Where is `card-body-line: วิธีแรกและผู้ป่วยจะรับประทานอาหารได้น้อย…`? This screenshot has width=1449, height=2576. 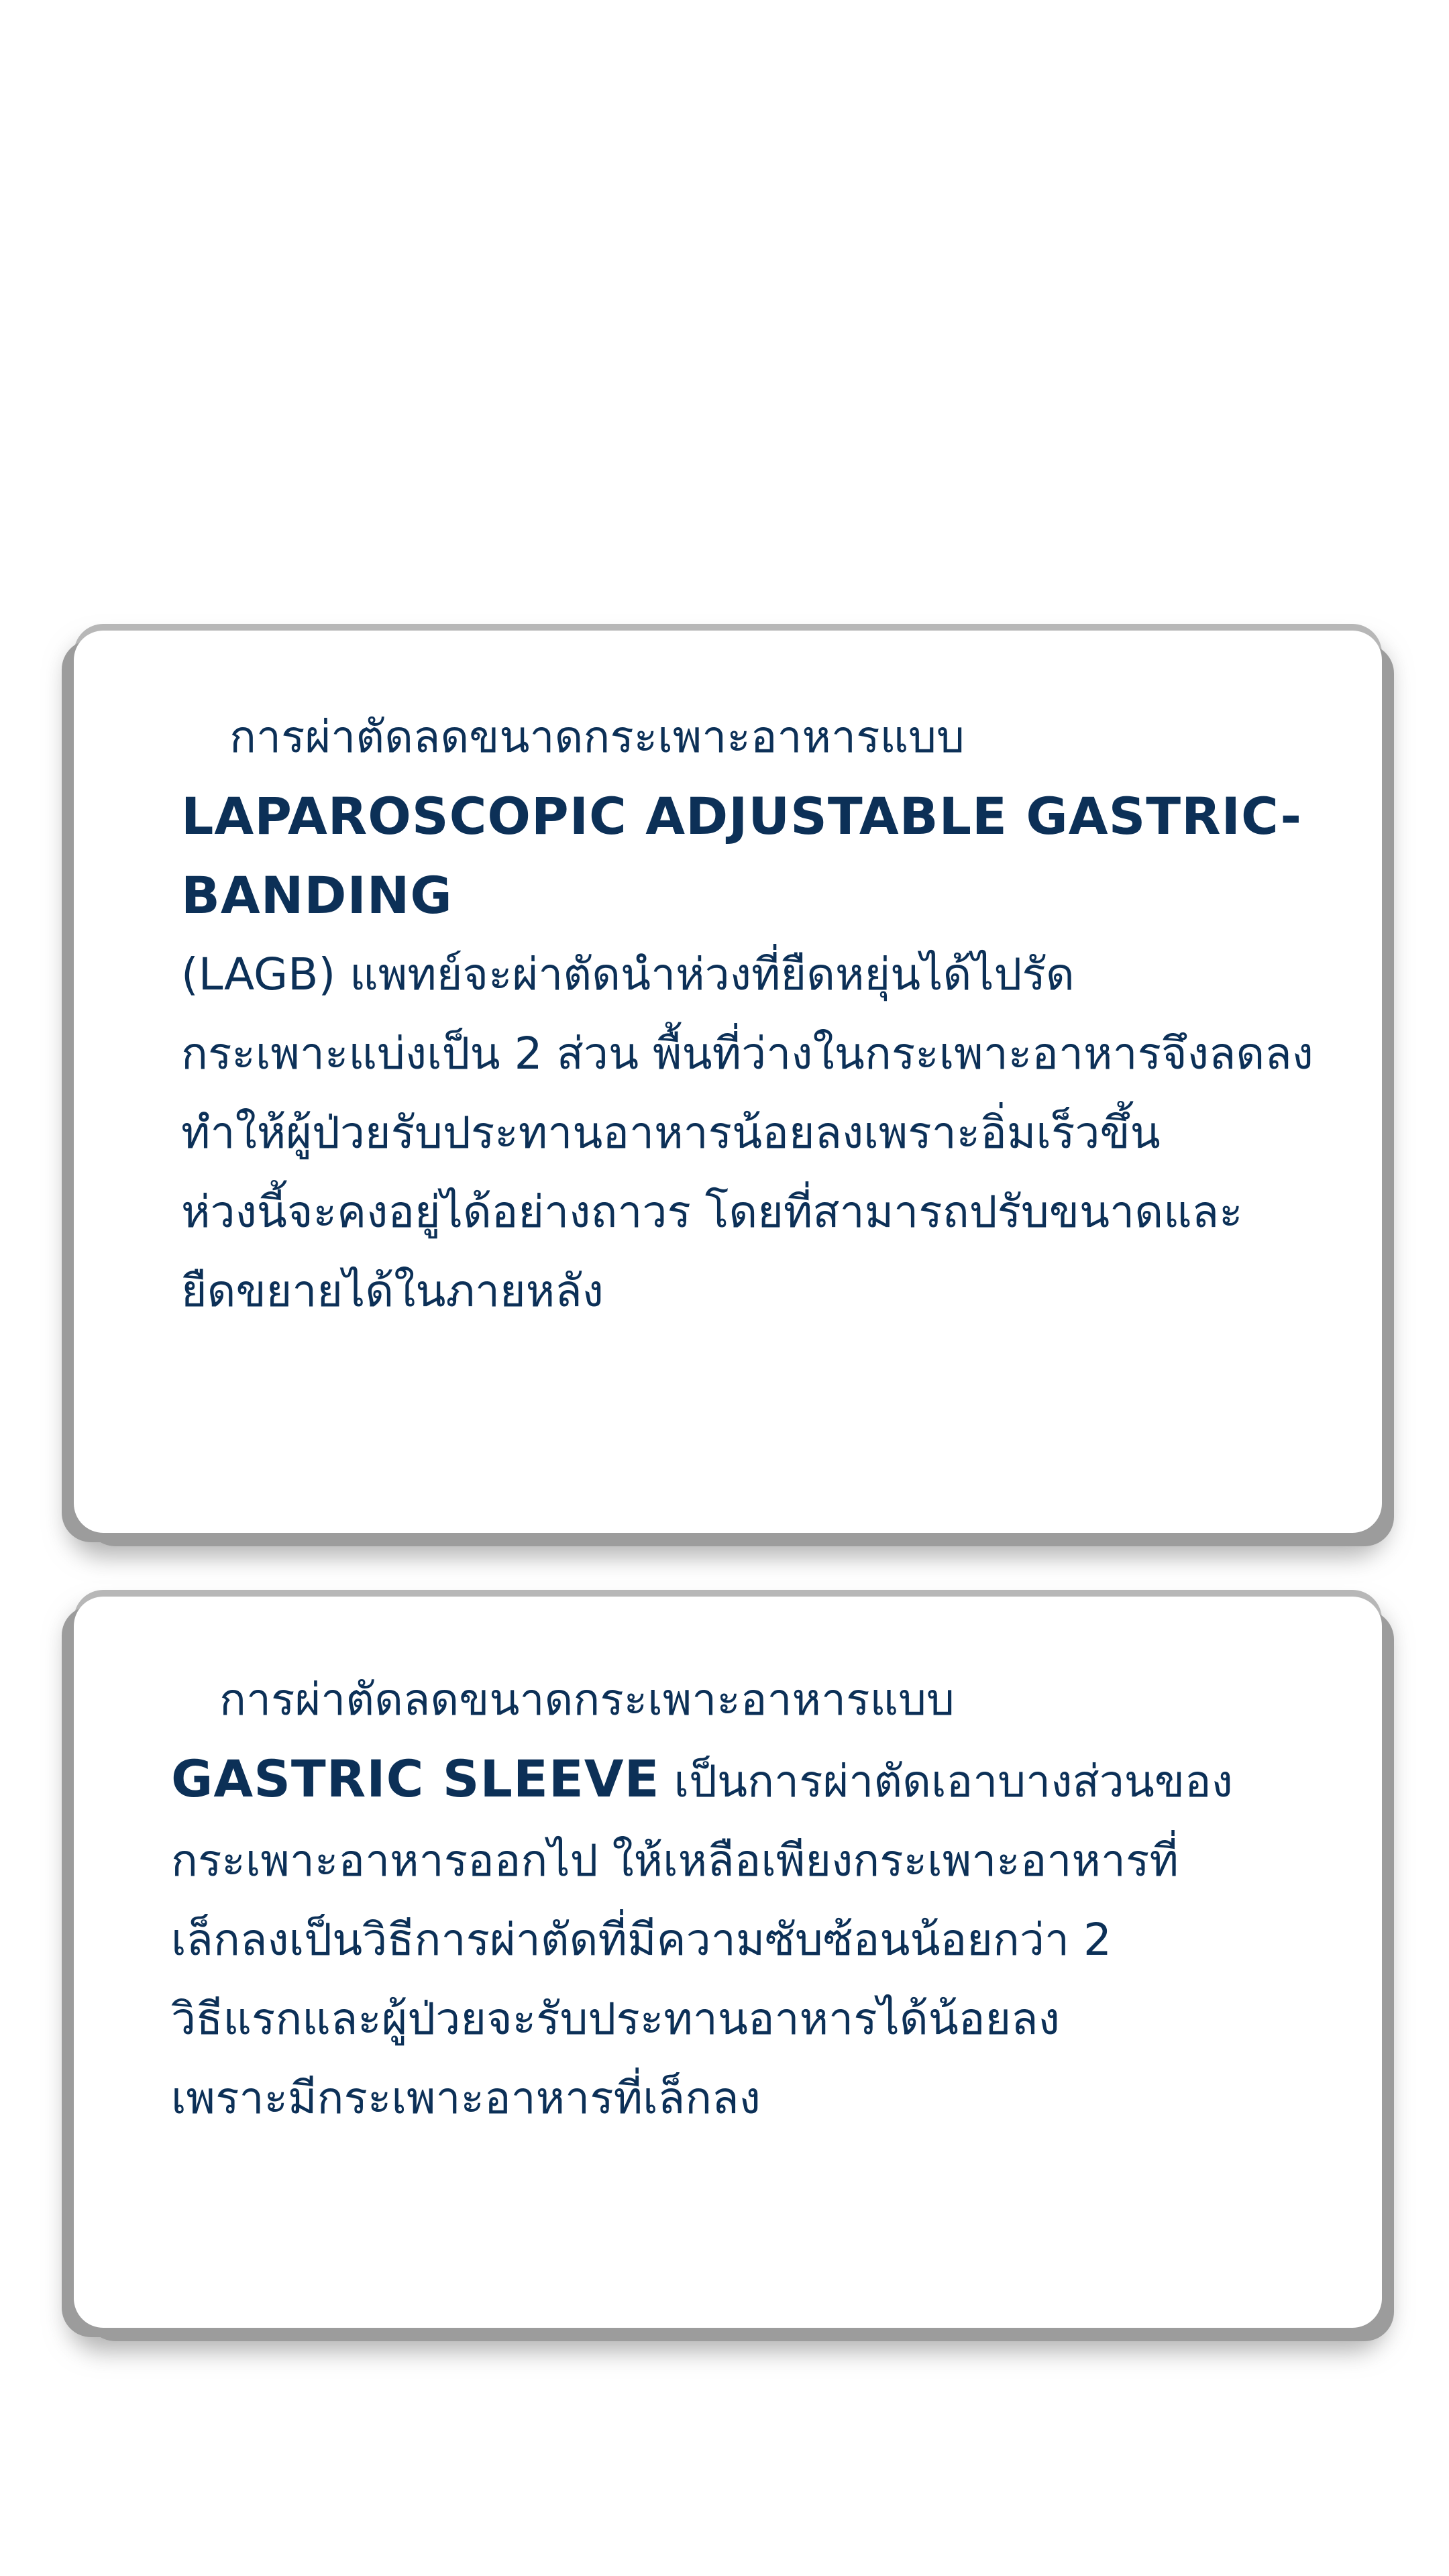 card-body-line: วิธีแรกและผู้ป่วยจะรับประทานอาหารได้น้อย… is located at coordinates (615, 2019).